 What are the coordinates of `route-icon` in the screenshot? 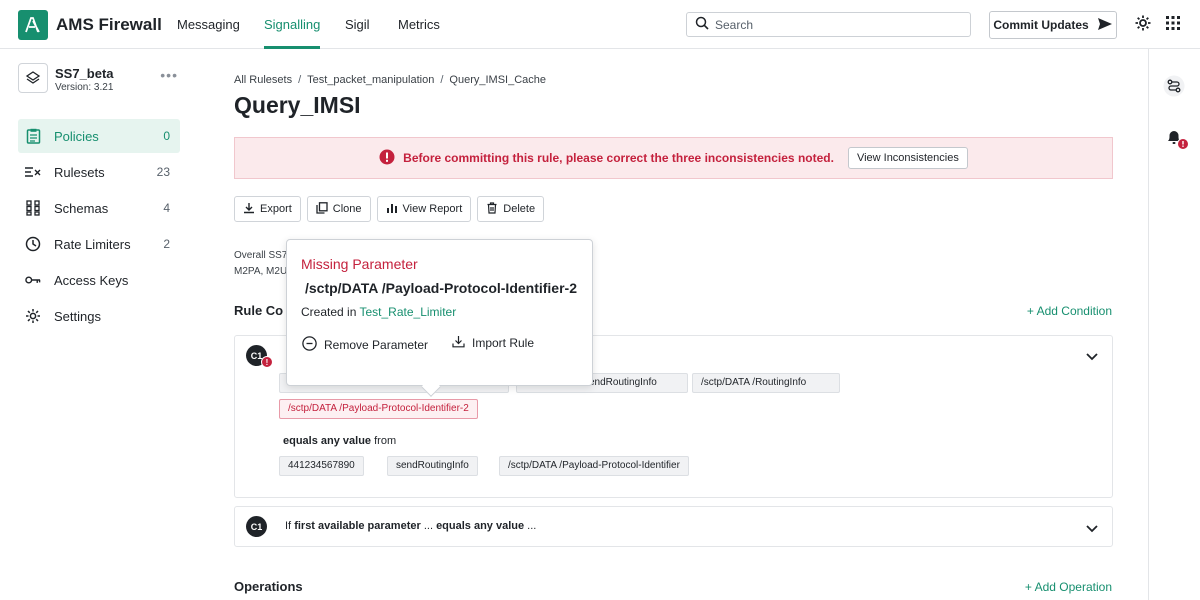 It's located at (1174, 87).